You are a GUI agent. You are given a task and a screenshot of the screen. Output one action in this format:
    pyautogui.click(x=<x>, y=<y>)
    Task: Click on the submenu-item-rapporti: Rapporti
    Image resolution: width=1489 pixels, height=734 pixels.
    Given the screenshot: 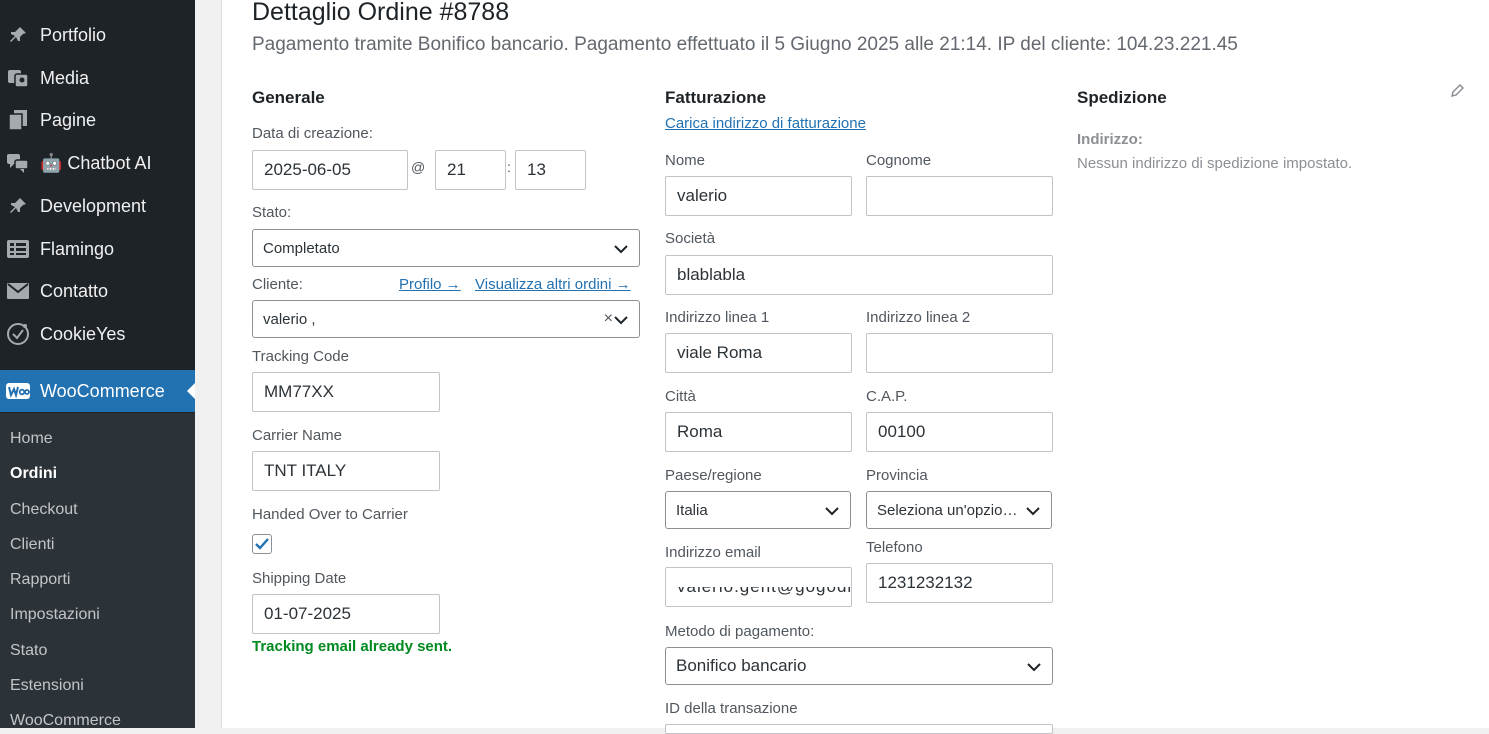 What is the action you would take?
    pyautogui.click(x=40, y=580)
    